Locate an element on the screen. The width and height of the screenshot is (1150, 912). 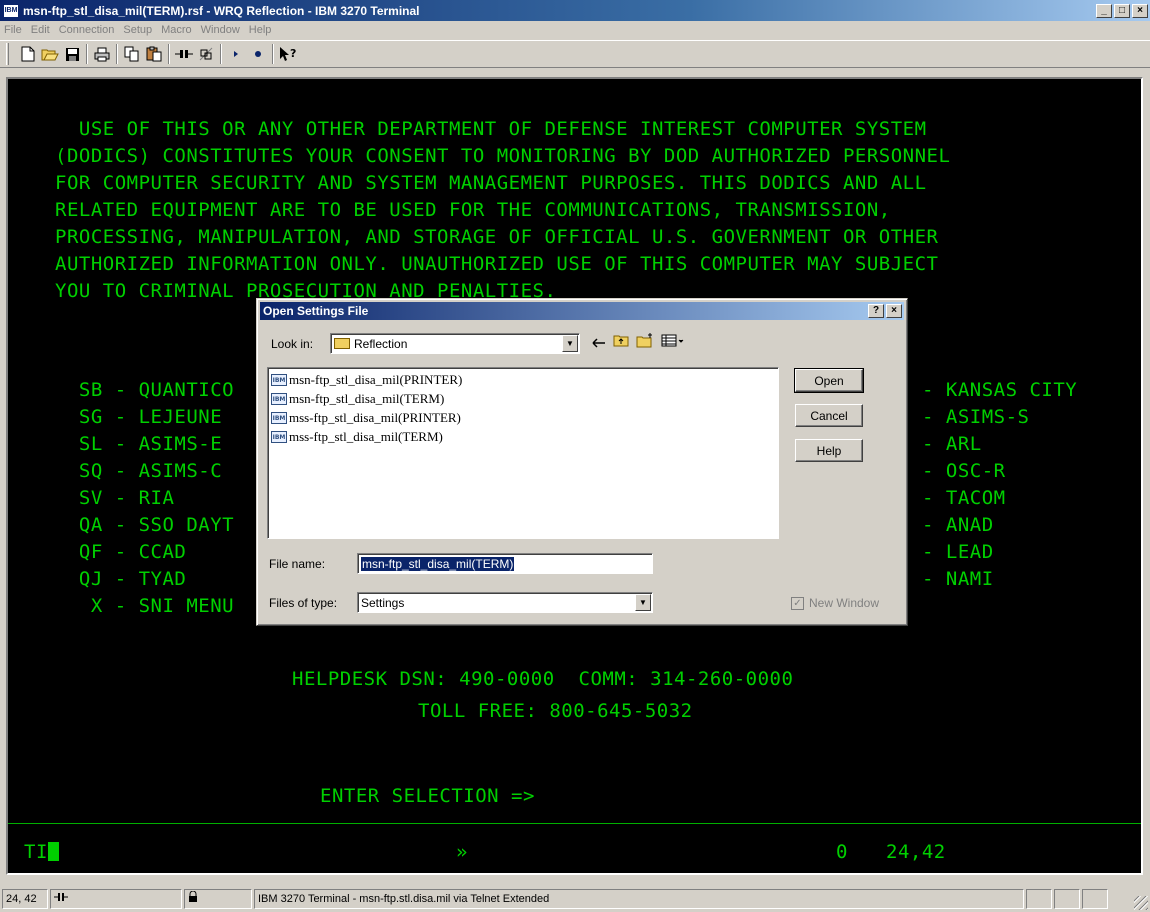
menu-option: - ASIMS-S is located at coordinates (976, 417).